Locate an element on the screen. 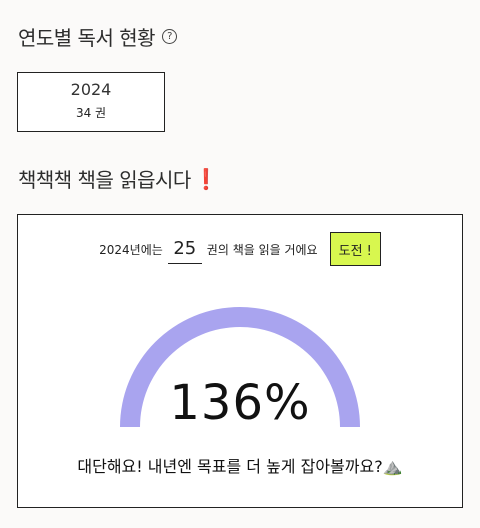  yearly-reading-title: 연도별 독서 현황 ? is located at coordinates (98, 36).